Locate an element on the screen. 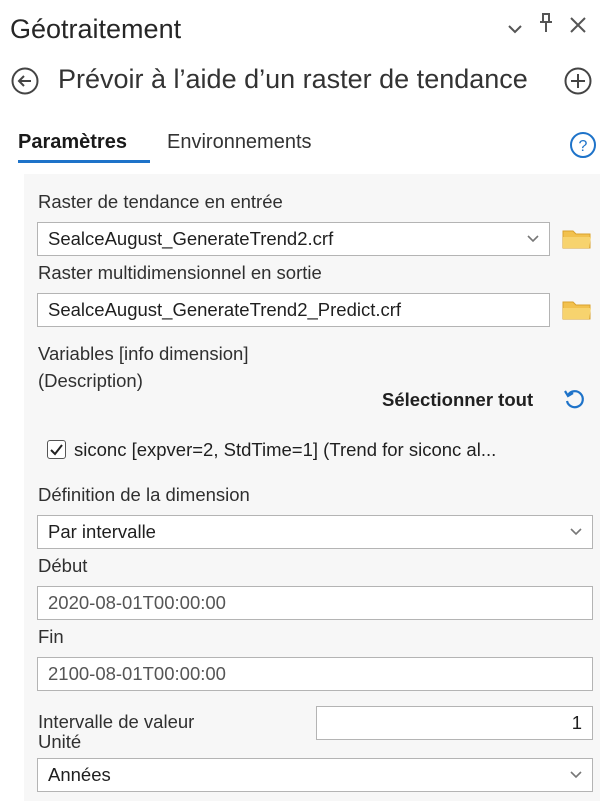 The width and height of the screenshot is (600, 801). back-arrow-icon is located at coordinates (25, 81).